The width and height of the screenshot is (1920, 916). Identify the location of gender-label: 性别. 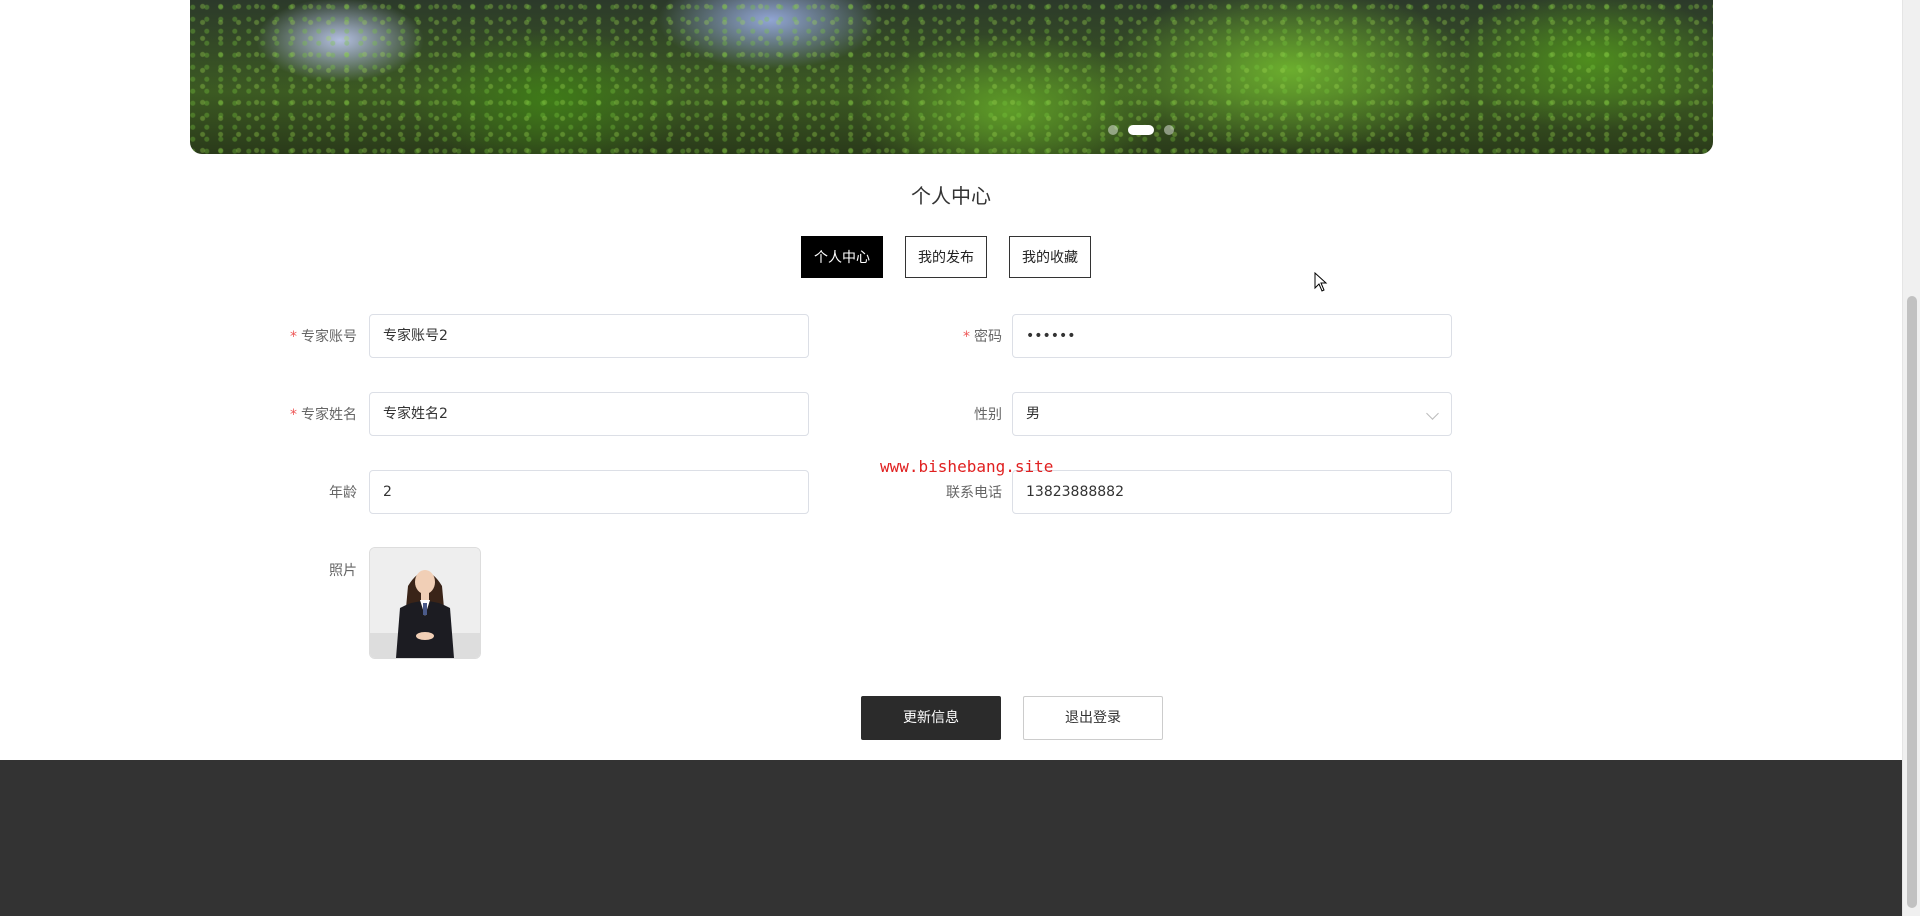
(988, 415).